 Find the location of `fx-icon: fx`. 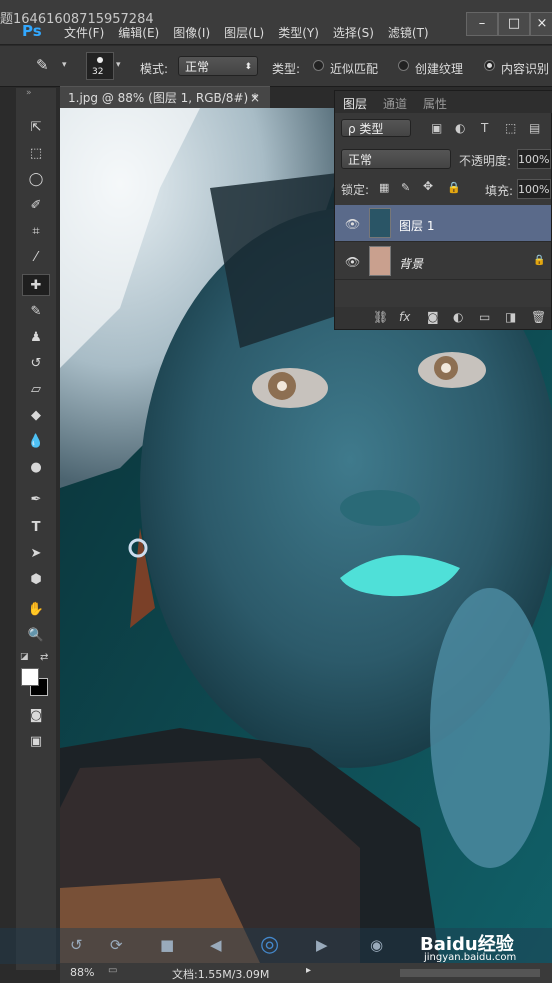

fx-icon: fx is located at coordinates (404, 317).